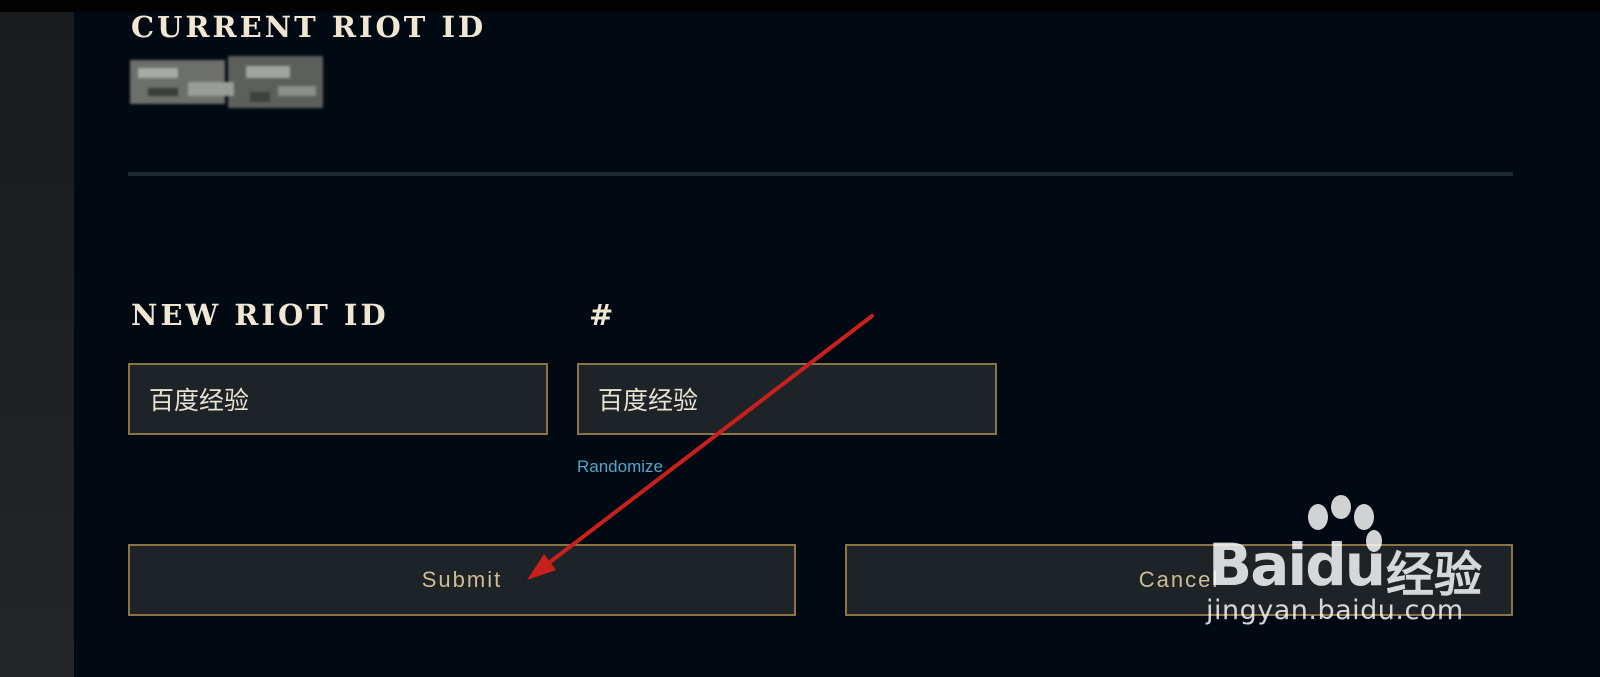 The width and height of the screenshot is (1600, 677). I want to click on tagline-hash-label: #, so click(601, 315).